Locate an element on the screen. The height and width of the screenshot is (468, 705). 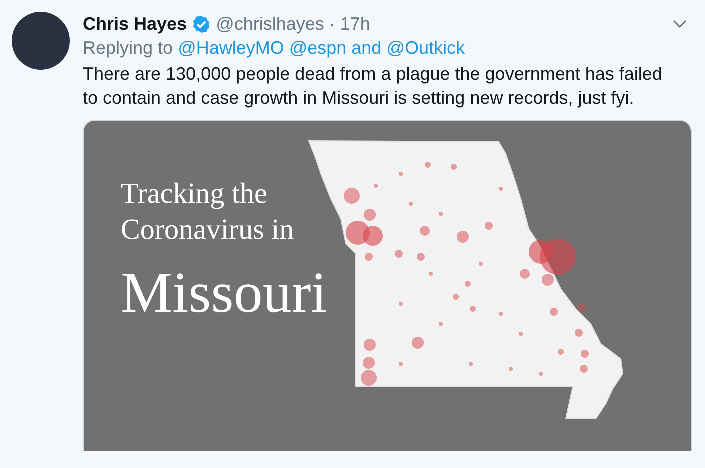
author-name: Chris Hayes is located at coordinates (135, 24).